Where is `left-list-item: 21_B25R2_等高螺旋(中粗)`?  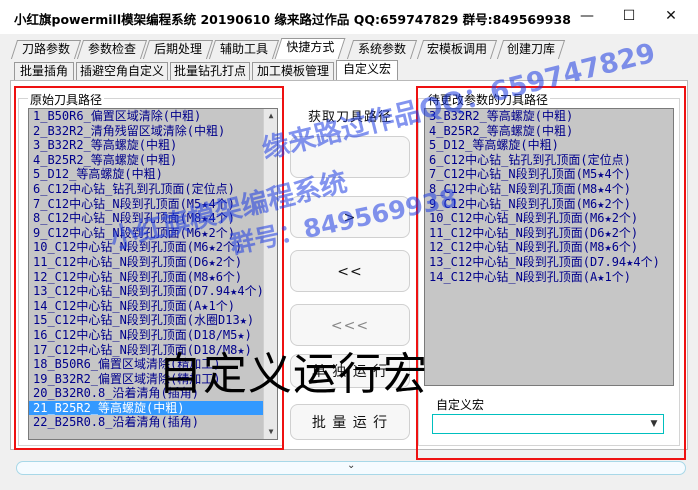
left-list-item: 21_B25R2_等高螺旋(中粗) is located at coordinates (153, 408).